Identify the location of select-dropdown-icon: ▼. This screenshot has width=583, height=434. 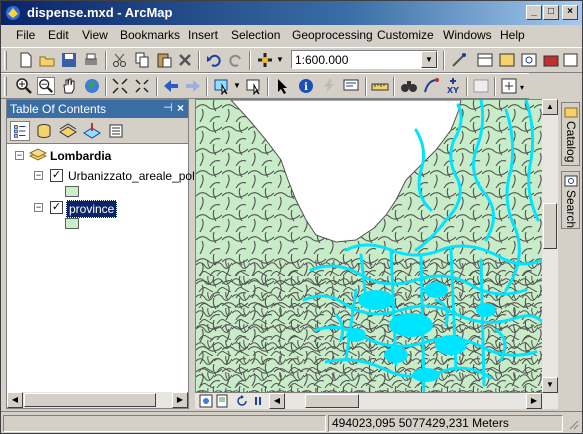
(237, 85).